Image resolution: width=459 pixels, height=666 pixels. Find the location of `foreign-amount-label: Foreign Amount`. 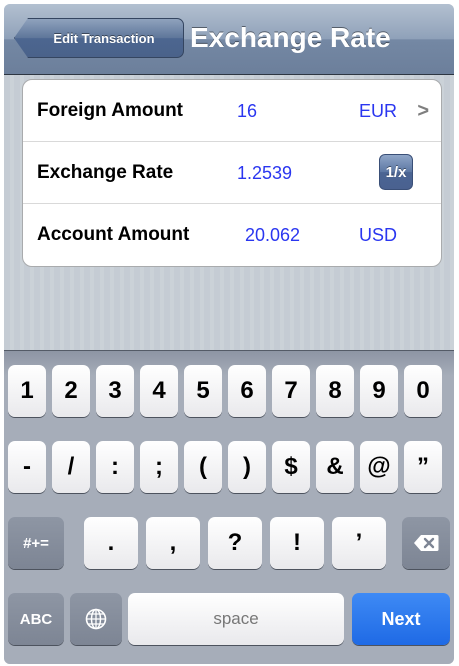

foreign-amount-label: Foreign Amount is located at coordinates (110, 110).